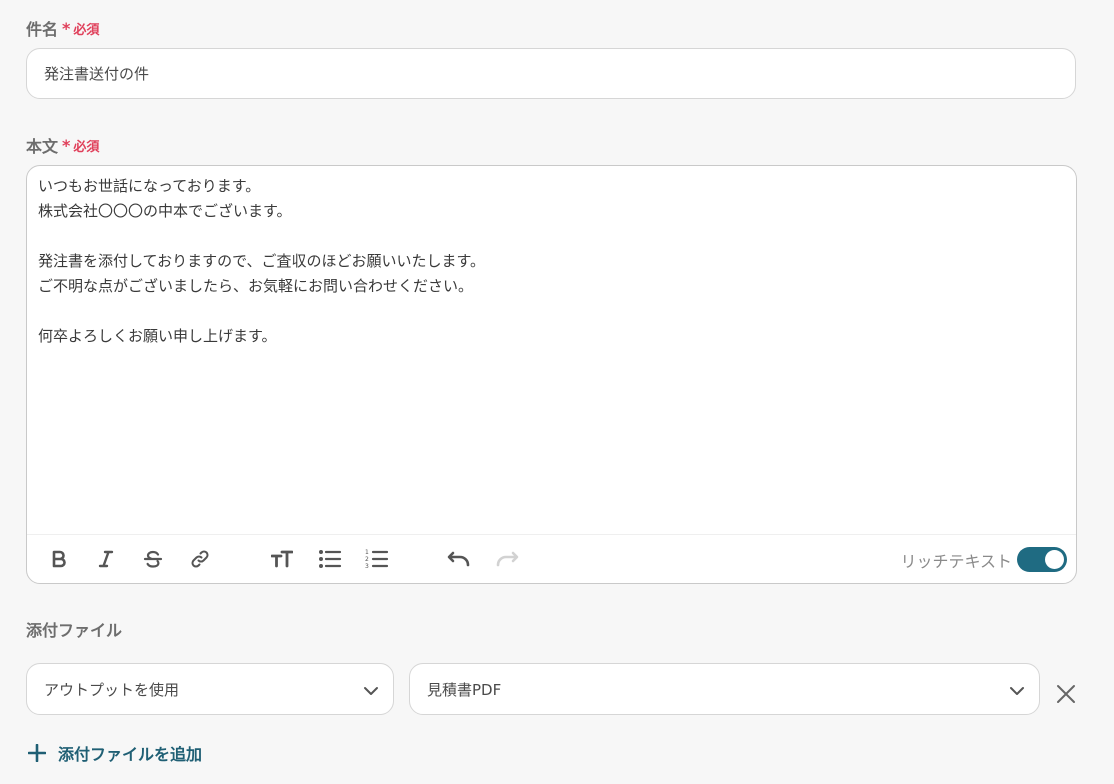 This screenshot has height=784, width=1114. What do you see at coordinates (130, 754) in the screenshot?
I see `add-attachment-label: 添付ファイルを追加` at bounding box center [130, 754].